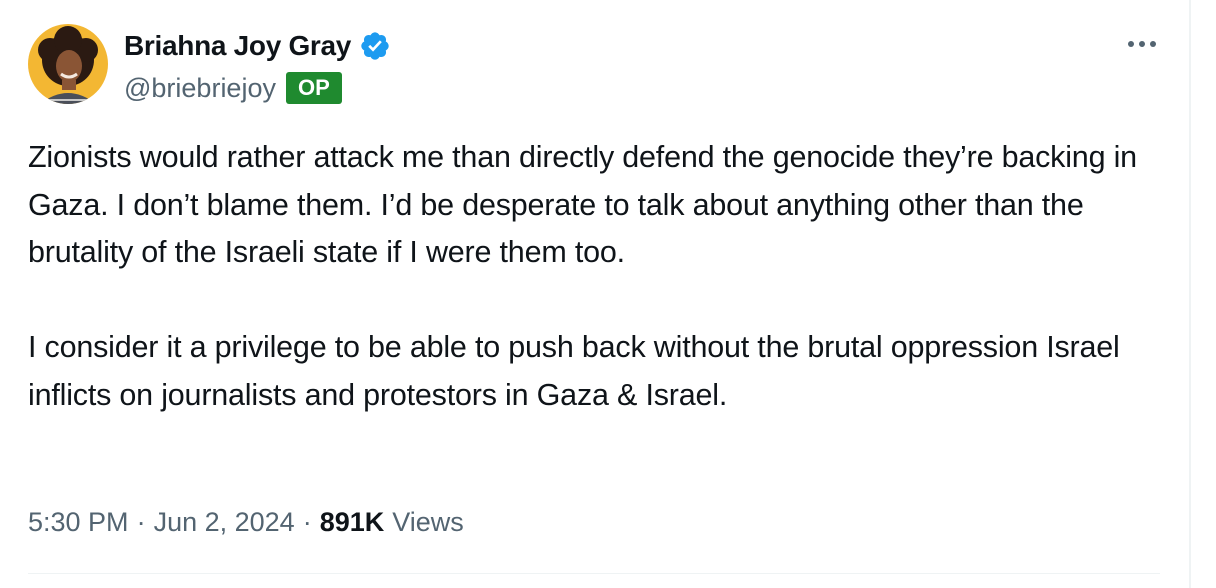 The image size is (1216, 588). I want to click on more-options-button, so click(1142, 44).